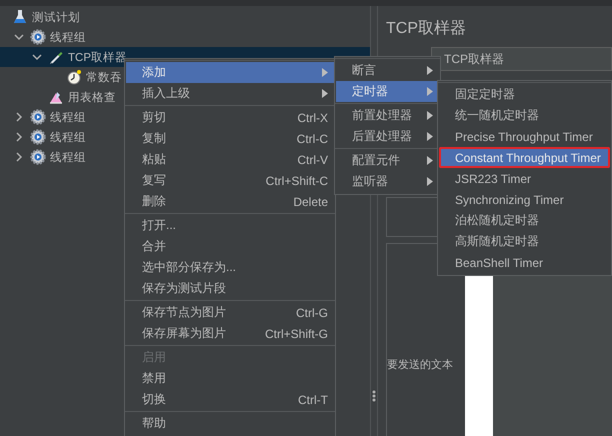  Describe the element at coordinates (313, 399) in the screenshot. I see `shortcut-label: Ctrl-T` at that location.